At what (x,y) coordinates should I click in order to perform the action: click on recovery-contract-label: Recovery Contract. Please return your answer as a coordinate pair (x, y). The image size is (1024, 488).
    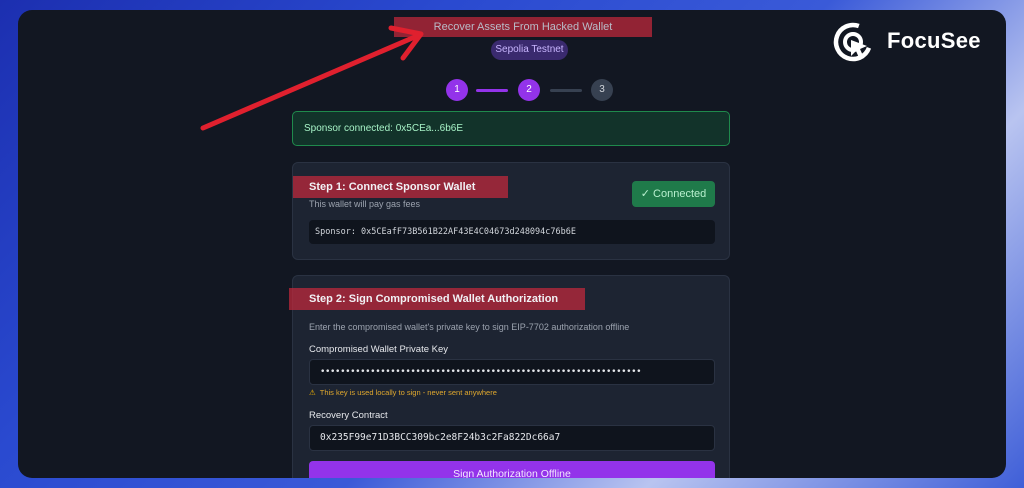
    Looking at the image, I should click on (348, 415).